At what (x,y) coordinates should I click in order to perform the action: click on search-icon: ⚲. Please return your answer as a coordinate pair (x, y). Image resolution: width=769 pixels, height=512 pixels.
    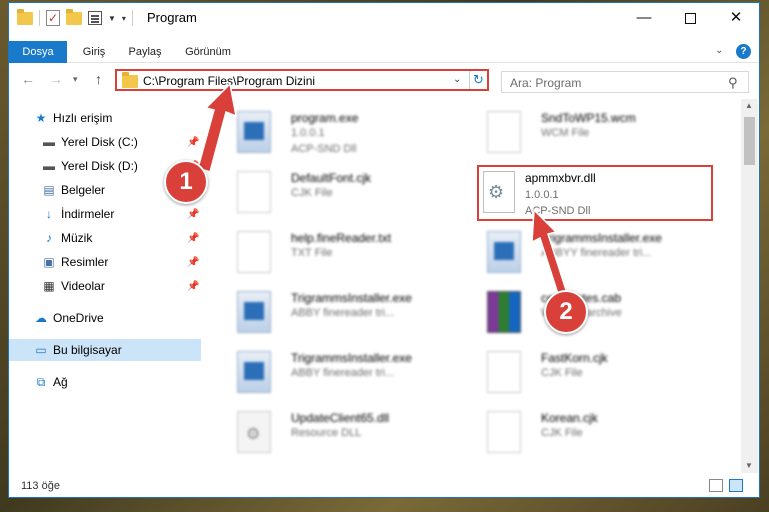
    Looking at the image, I should click on (733, 83).